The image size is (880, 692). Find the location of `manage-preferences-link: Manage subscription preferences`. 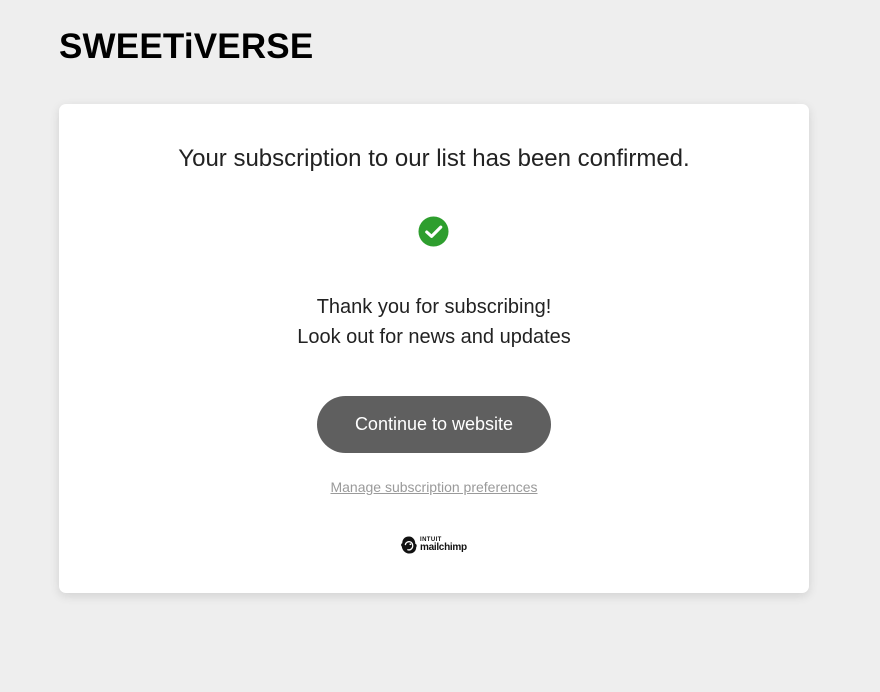

manage-preferences-link: Manage subscription preferences is located at coordinates (434, 487).